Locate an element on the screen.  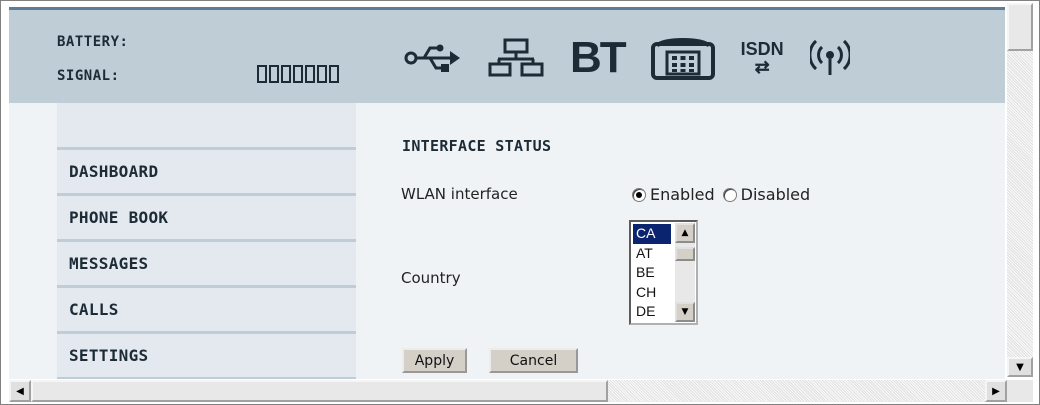
interface-icons: BT ISDN ⇄ is located at coordinates (627, 58).